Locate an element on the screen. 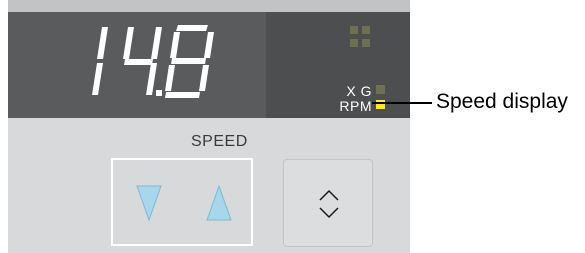  up-down-chevron-icon is located at coordinates (329, 204).